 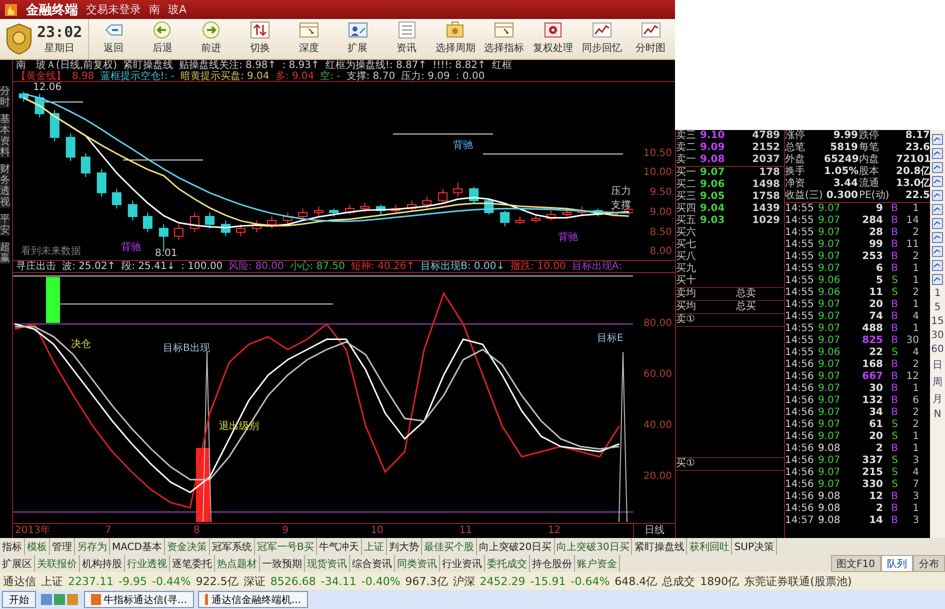 What do you see at coordinates (502, 65) in the screenshot?
I see `chart-info-text: 红框` at bounding box center [502, 65].